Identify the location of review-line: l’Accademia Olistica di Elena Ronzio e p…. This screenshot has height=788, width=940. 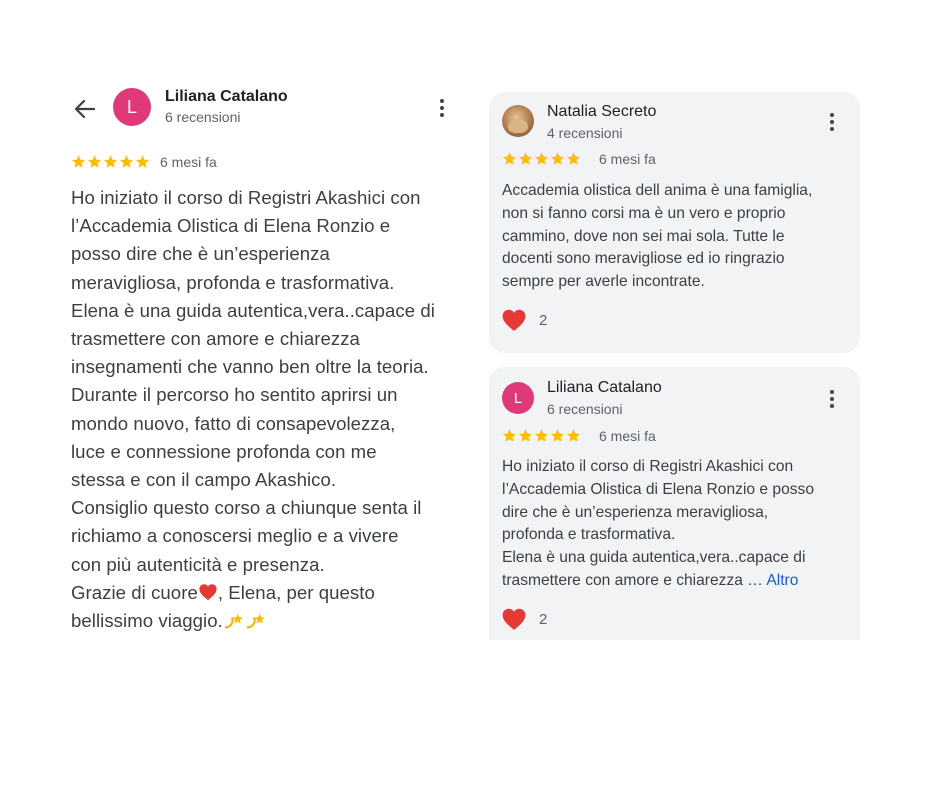
(658, 489).